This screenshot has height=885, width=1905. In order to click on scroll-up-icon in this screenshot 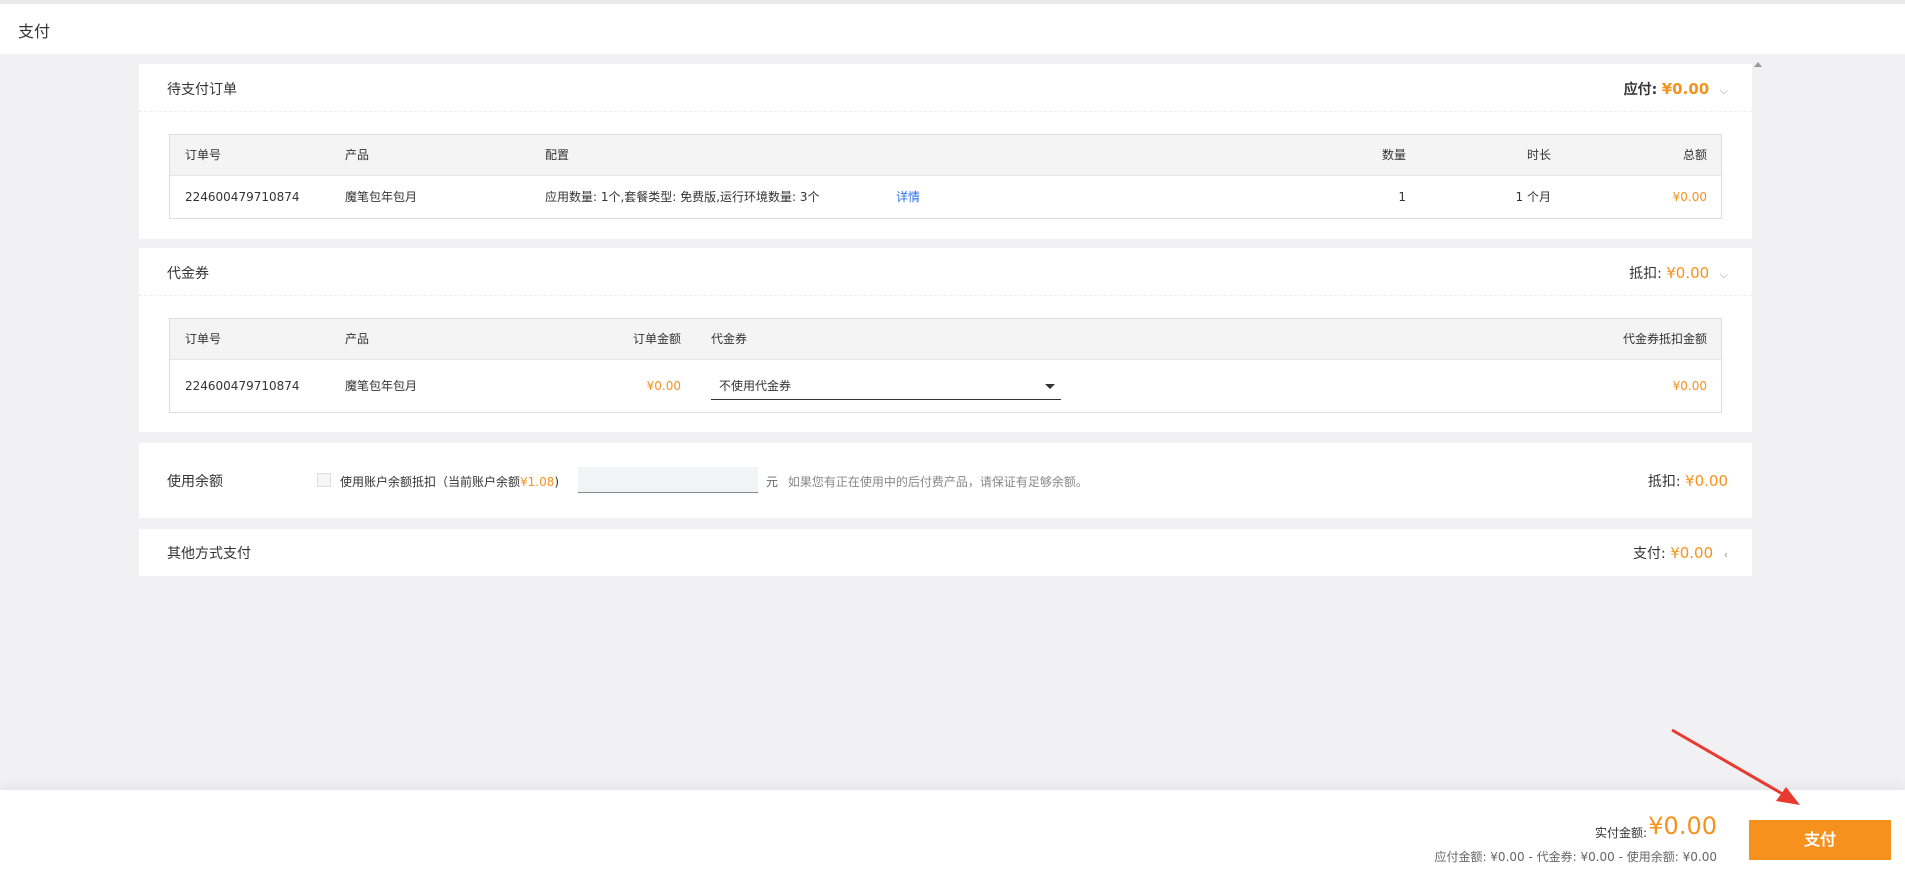, I will do `click(1758, 64)`.